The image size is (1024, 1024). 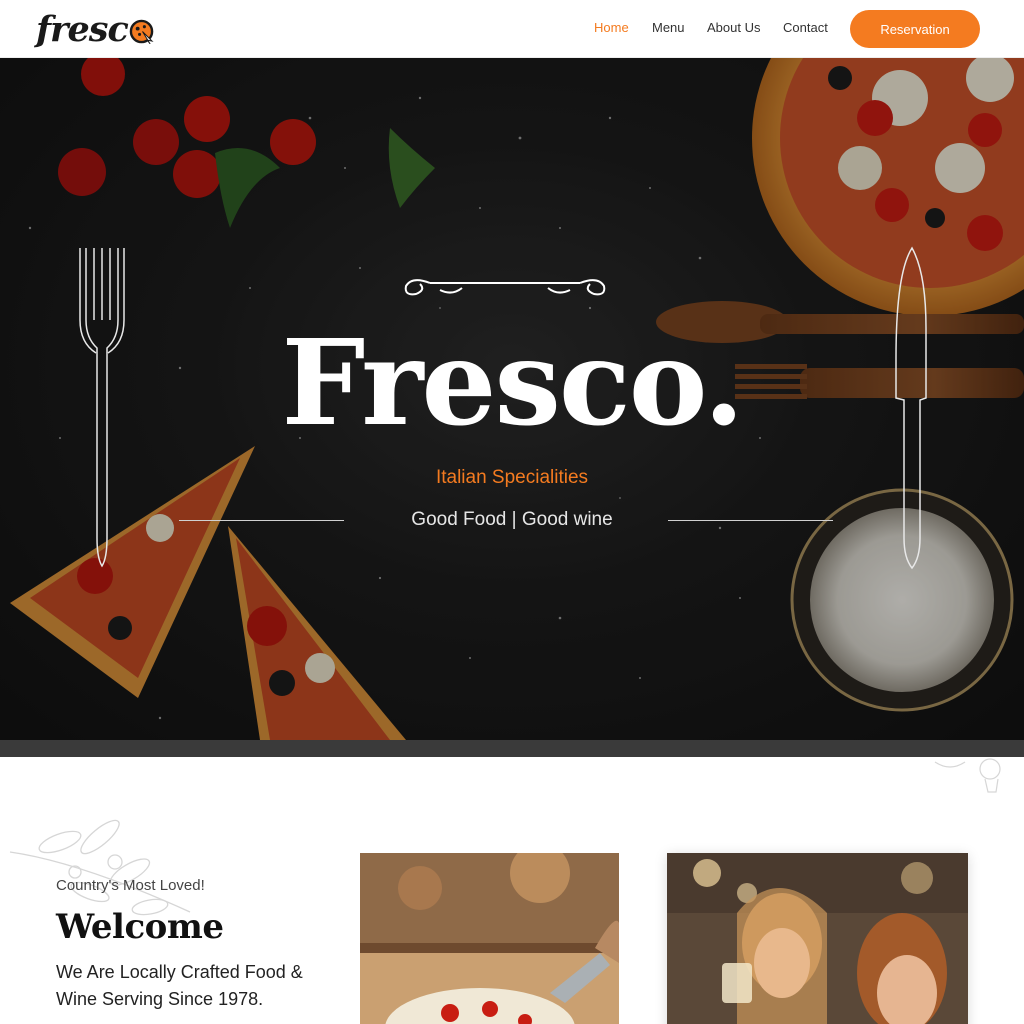 What do you see at coordinates (130, 885) in the screenshot?
I see `welcome-kicker: Country's Most Loved!` at bounding box center [130, 885].